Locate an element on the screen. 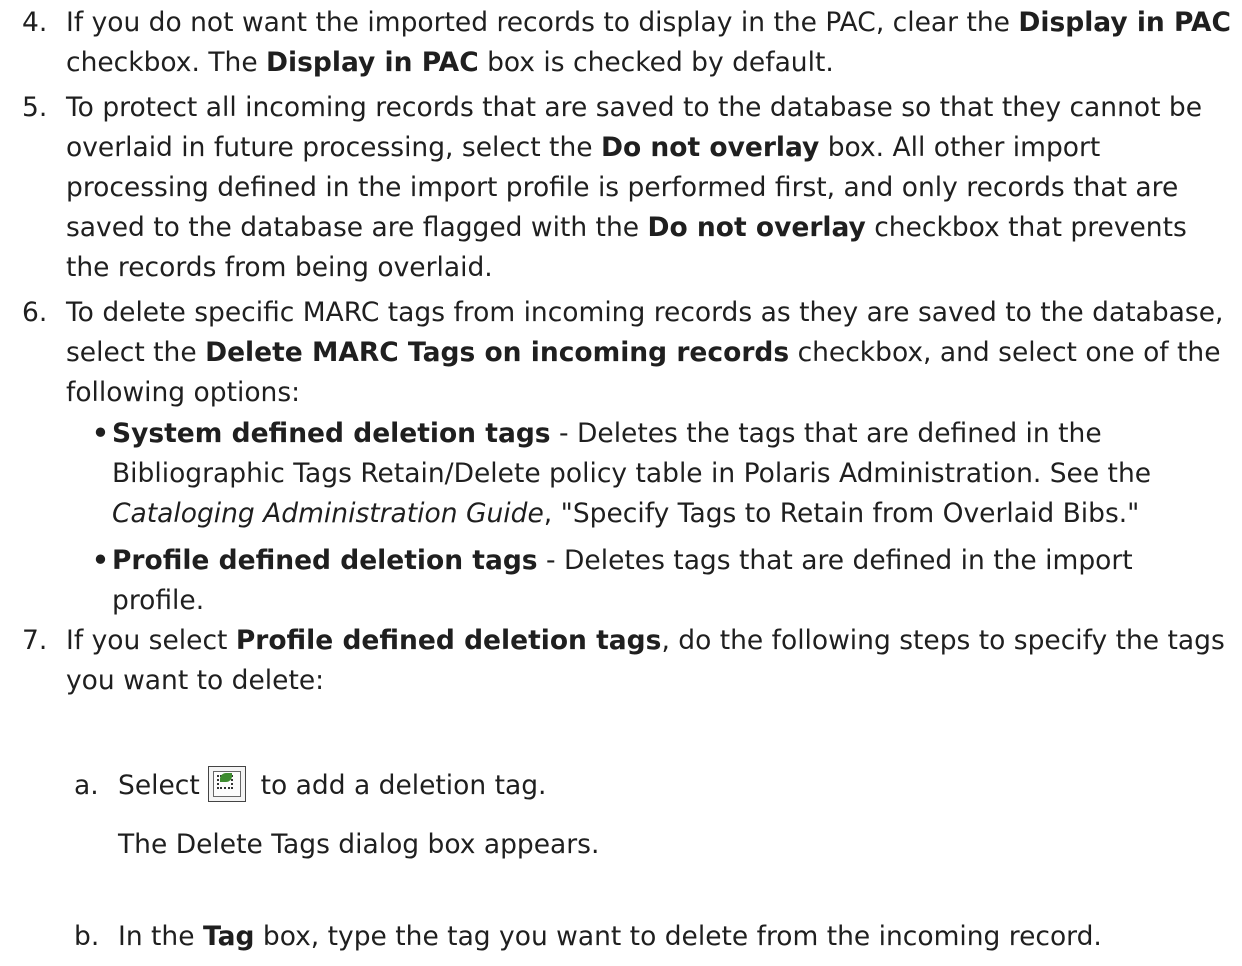  substep-note: The Delete Tags dialog box appears. is located at coordinates (359, 844).